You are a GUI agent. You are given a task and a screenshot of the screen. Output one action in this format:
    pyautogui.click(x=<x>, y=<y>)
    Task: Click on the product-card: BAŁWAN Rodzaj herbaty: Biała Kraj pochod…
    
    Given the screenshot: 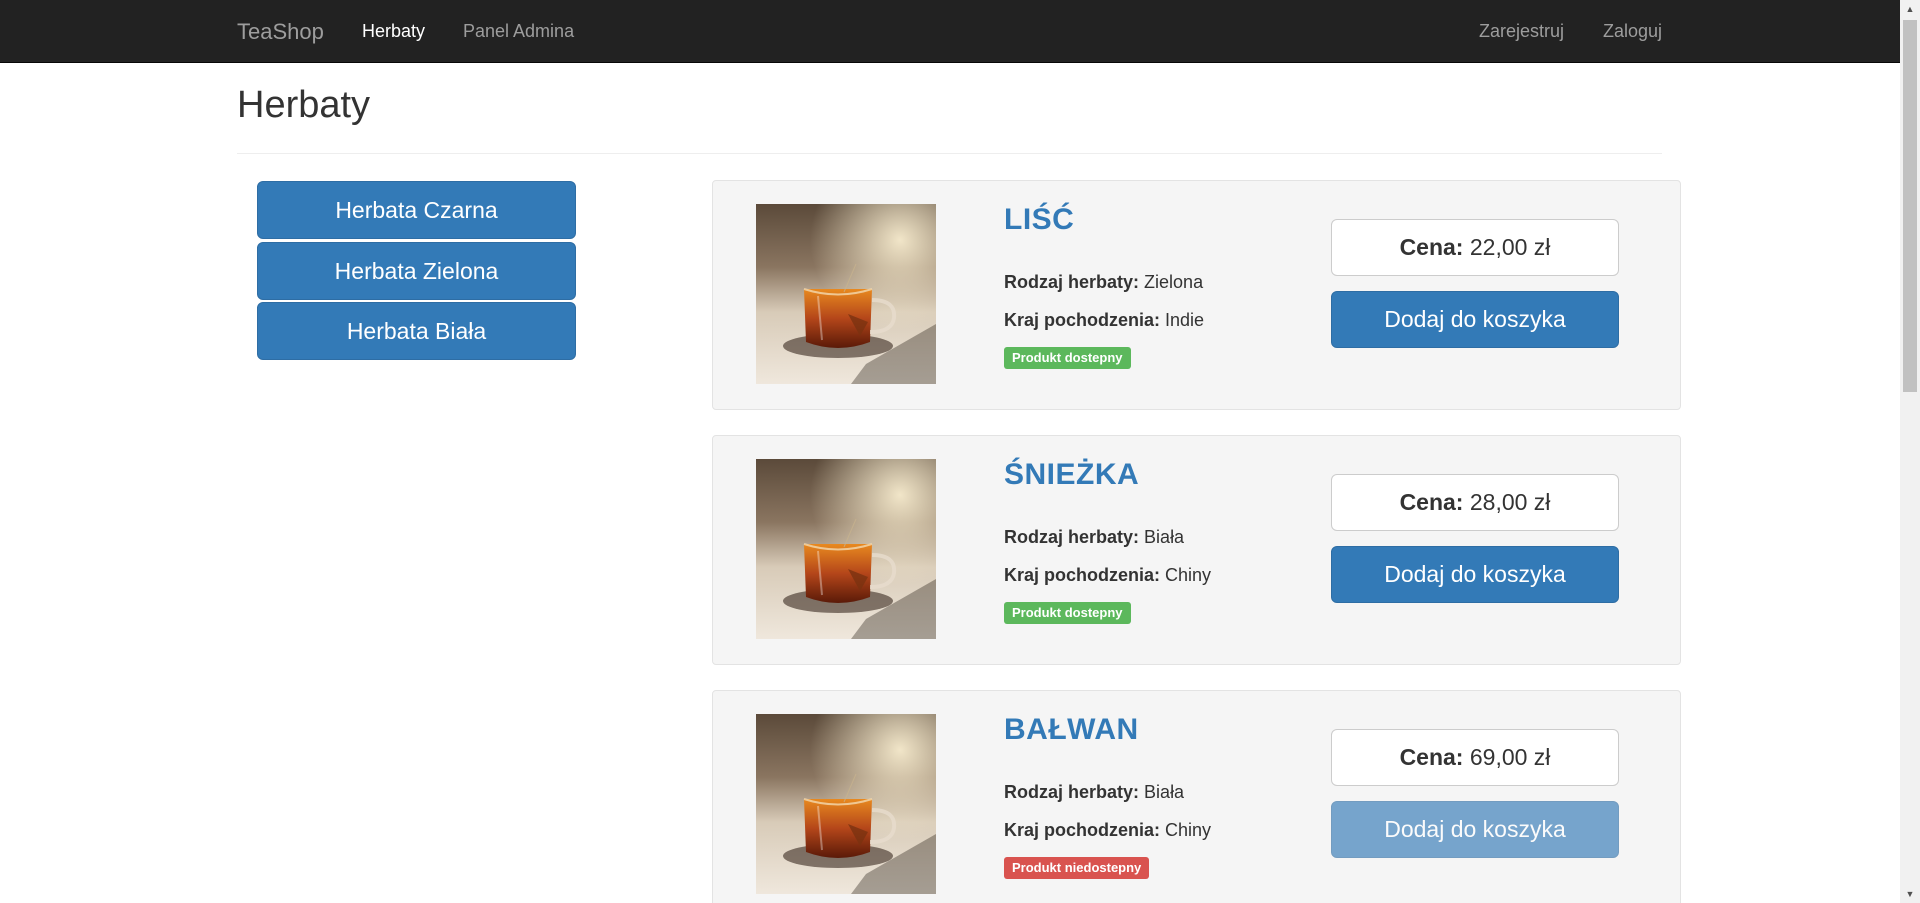 What is the action you would take?
    pyautogui.click(x=1196, y=796)
    